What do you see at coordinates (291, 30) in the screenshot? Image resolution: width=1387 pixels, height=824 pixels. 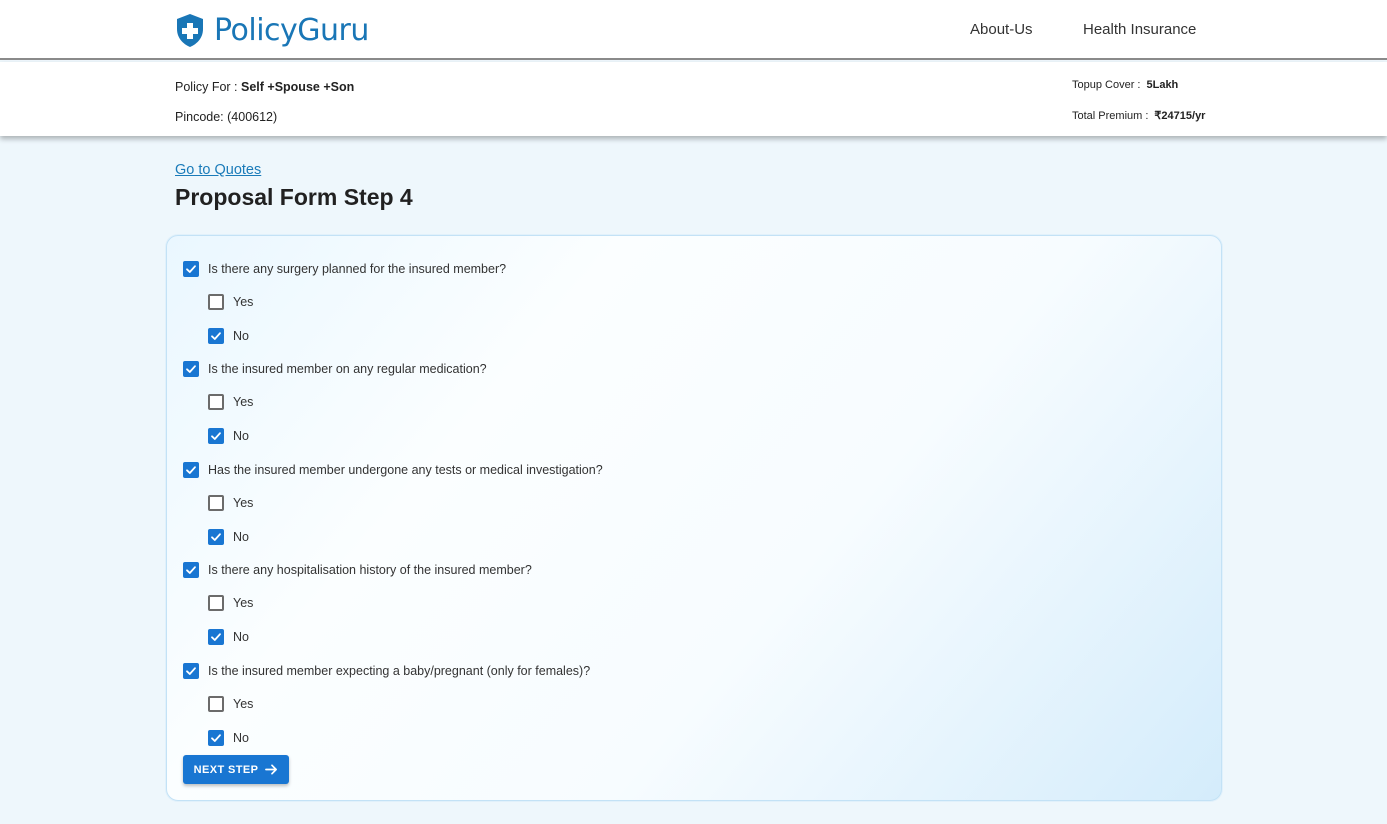 I see `brand-name: PolicyGuru` at bounding box center [291, 30].